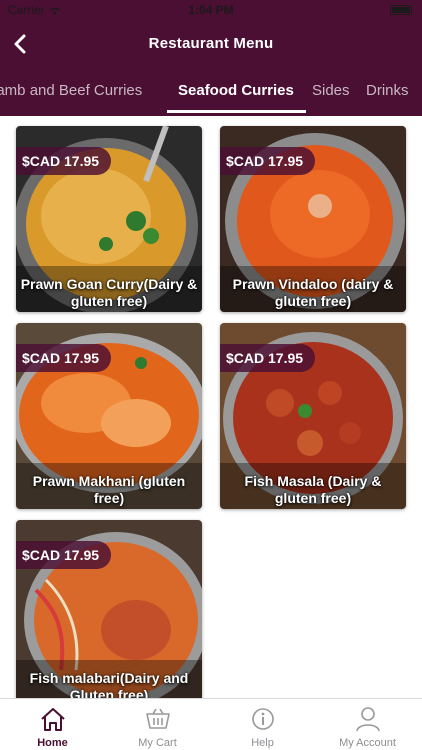 The image size is (422, 750). Describe the element at coordinates (158, 718) in the screenshot. I see `cart-icon` at that location.